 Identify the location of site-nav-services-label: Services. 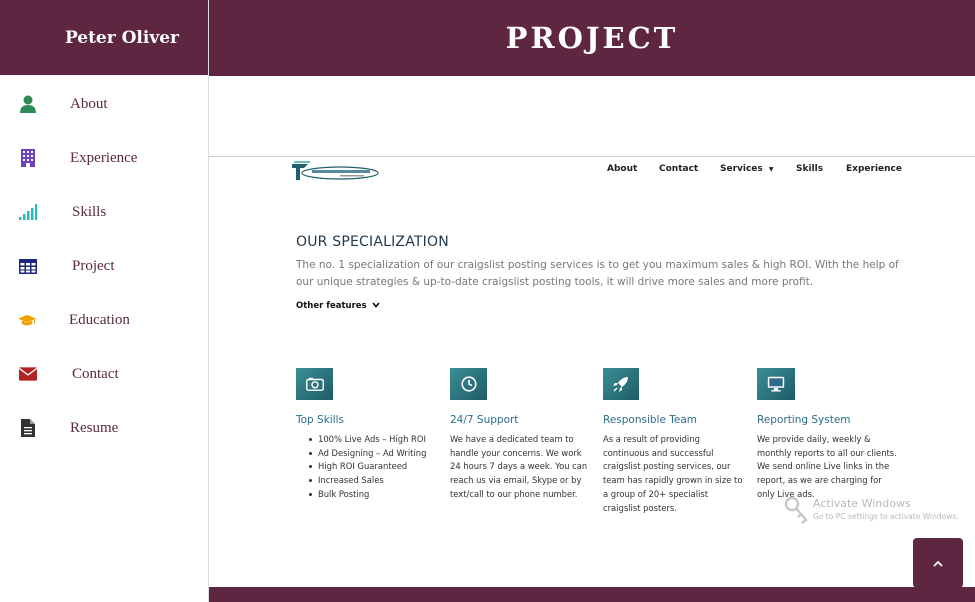
(741, 169).